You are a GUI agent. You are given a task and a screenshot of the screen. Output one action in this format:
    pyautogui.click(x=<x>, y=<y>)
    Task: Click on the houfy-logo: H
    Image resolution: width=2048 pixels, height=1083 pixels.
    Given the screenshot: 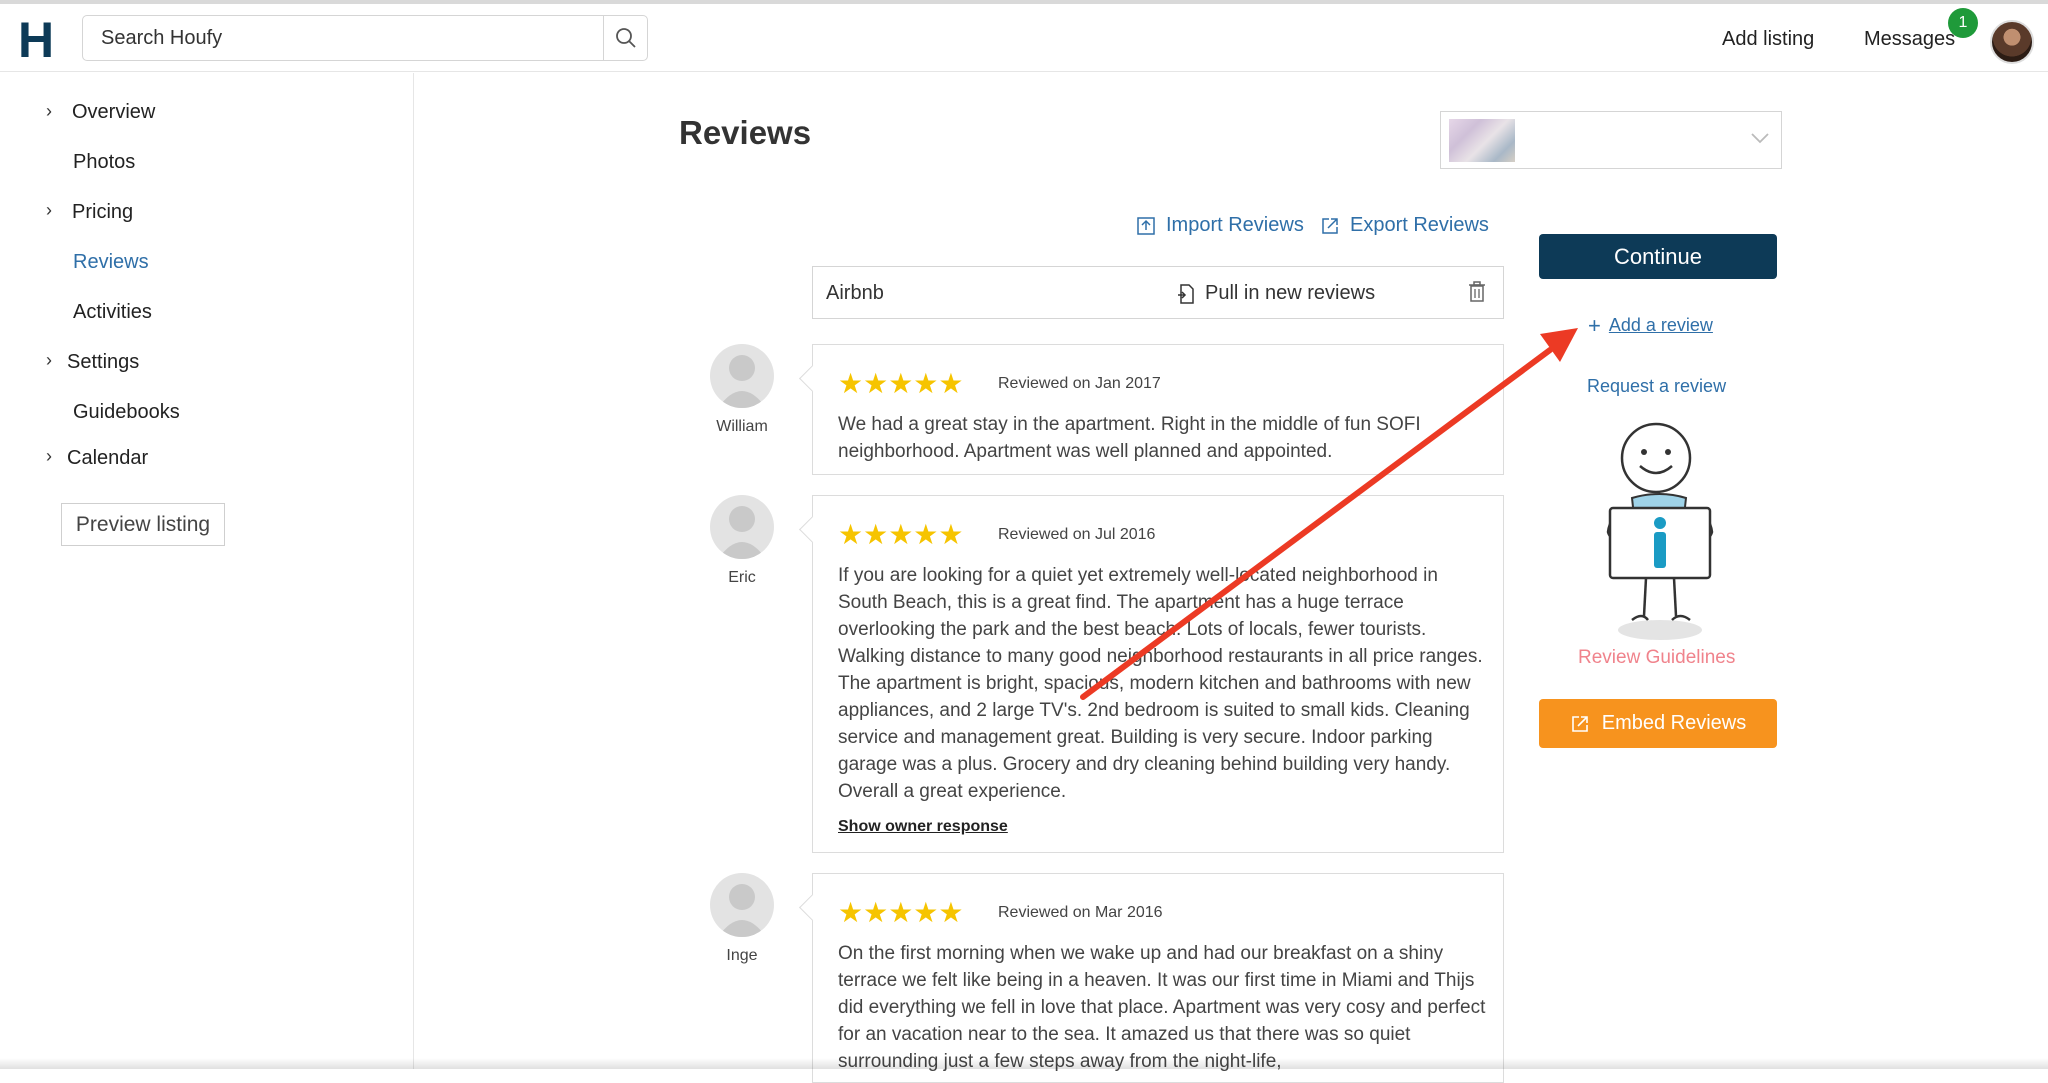 What is the action you would take?
    pyautogui.click(x=36, y=40)
    